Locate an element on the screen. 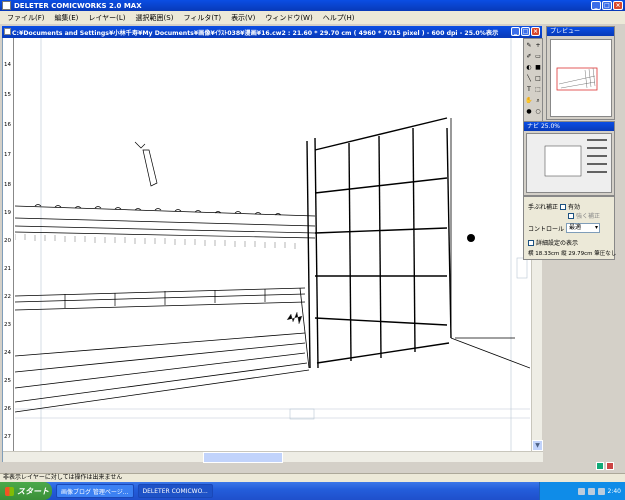  line-tool-icon: ╲ is located at coordinates (529, 79).